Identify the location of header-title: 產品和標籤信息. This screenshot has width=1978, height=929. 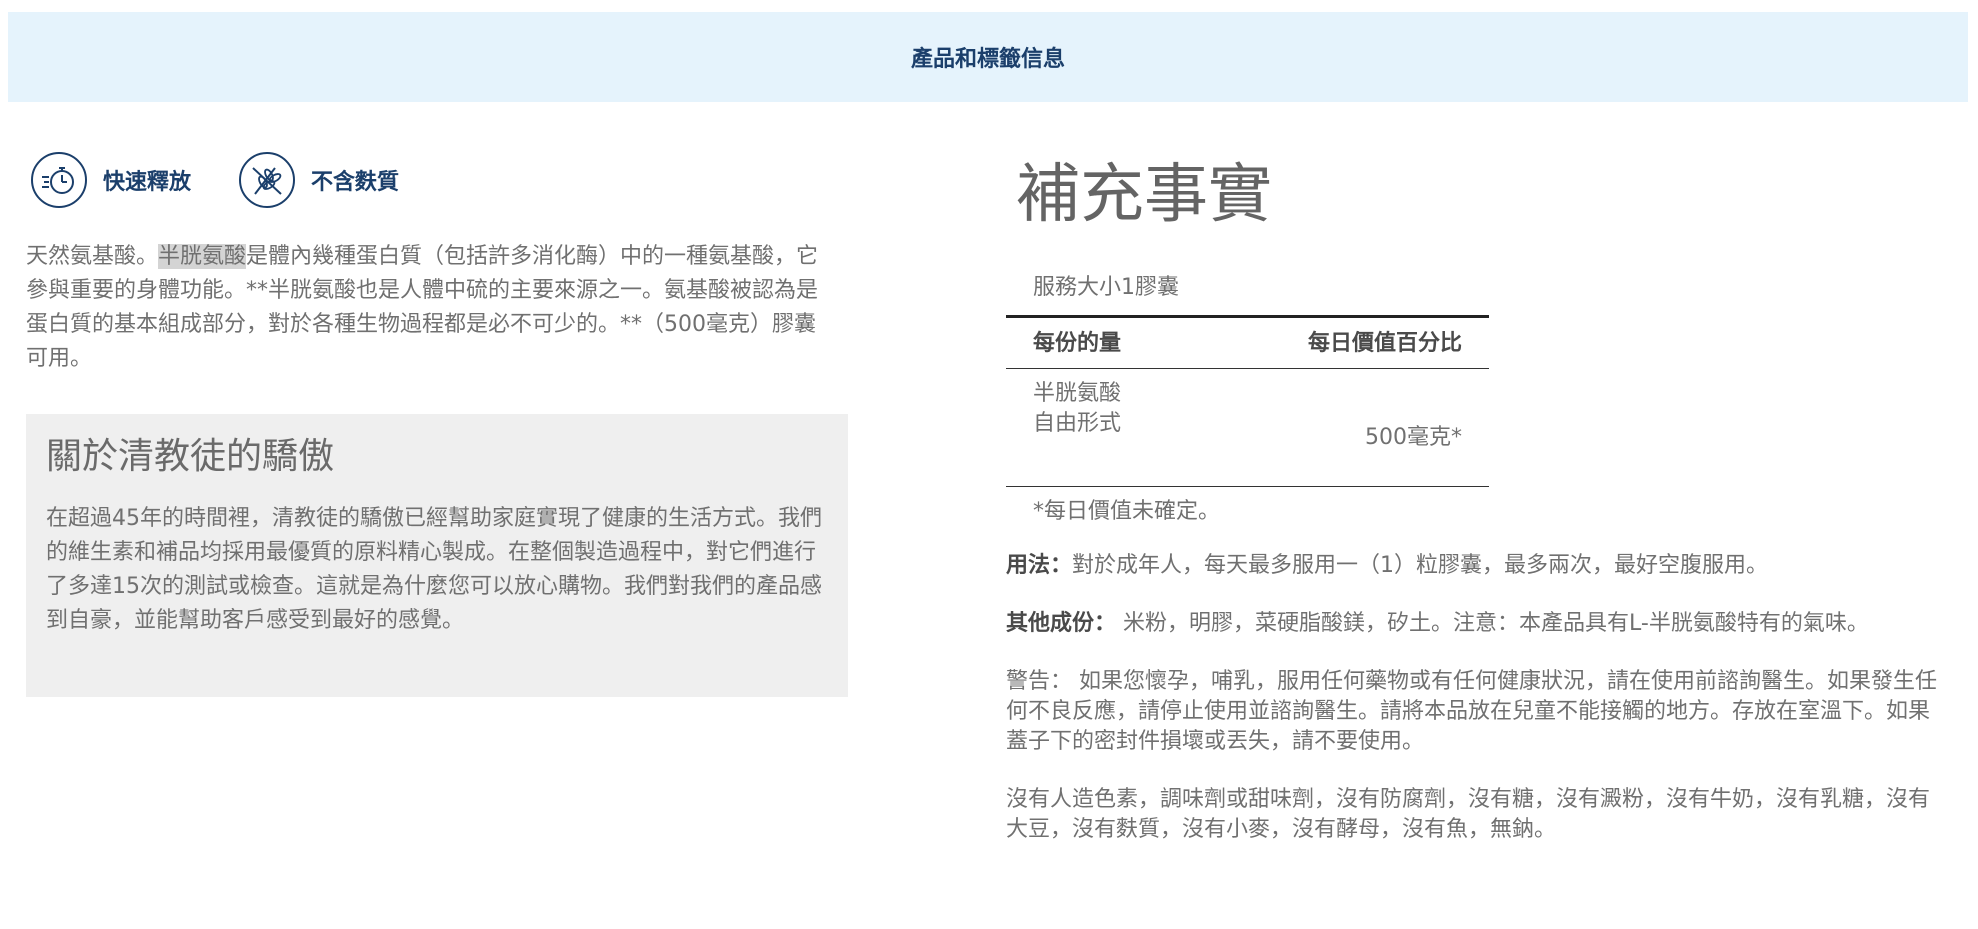
(987, 59).